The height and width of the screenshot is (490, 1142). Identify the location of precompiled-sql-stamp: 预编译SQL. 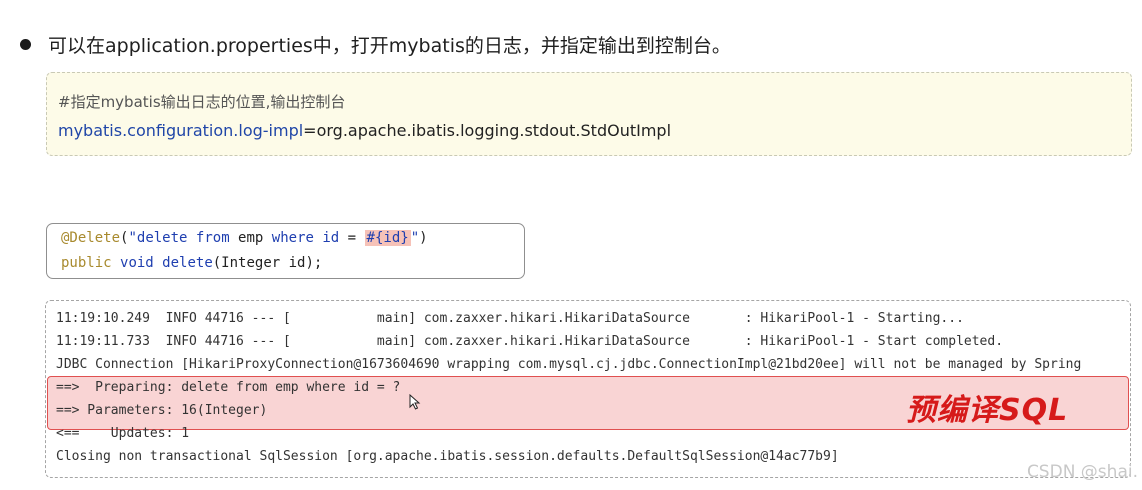
(987, 410).